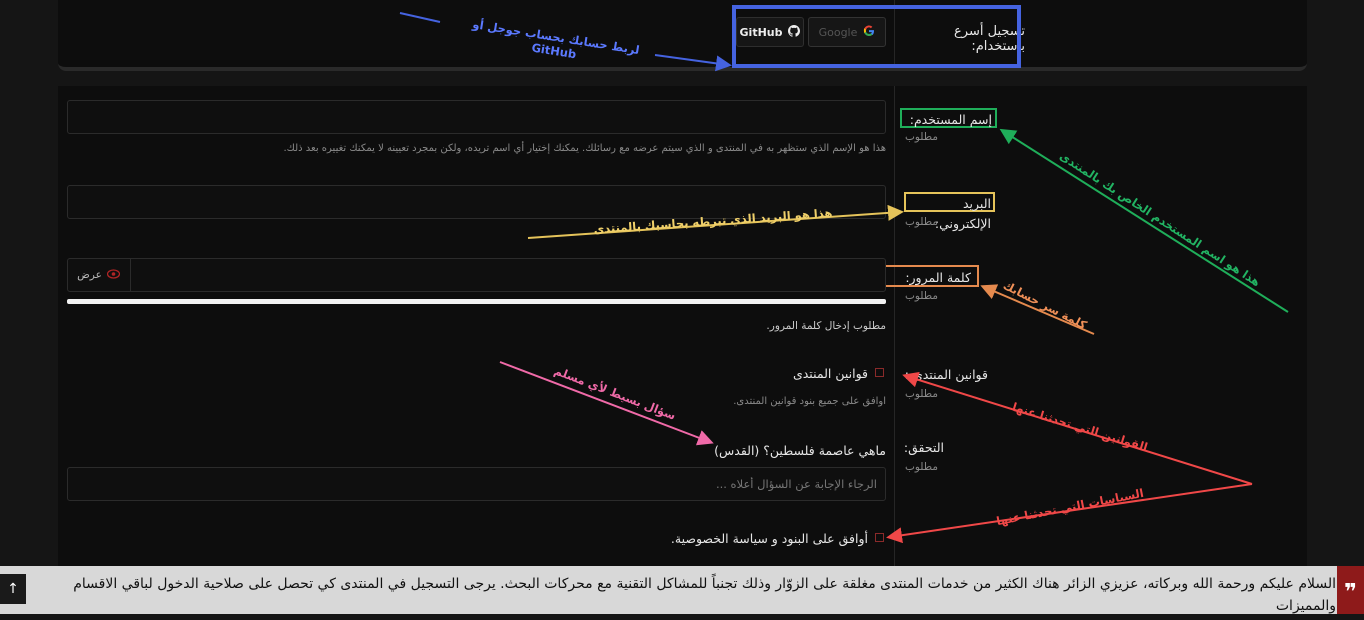 Image resolution: width=1364 pixels, height=620 pixels. What do you see at coordinates (476, 484) in the screenshot?
I see `verification-answer-input` at bounding box center [476, 484].